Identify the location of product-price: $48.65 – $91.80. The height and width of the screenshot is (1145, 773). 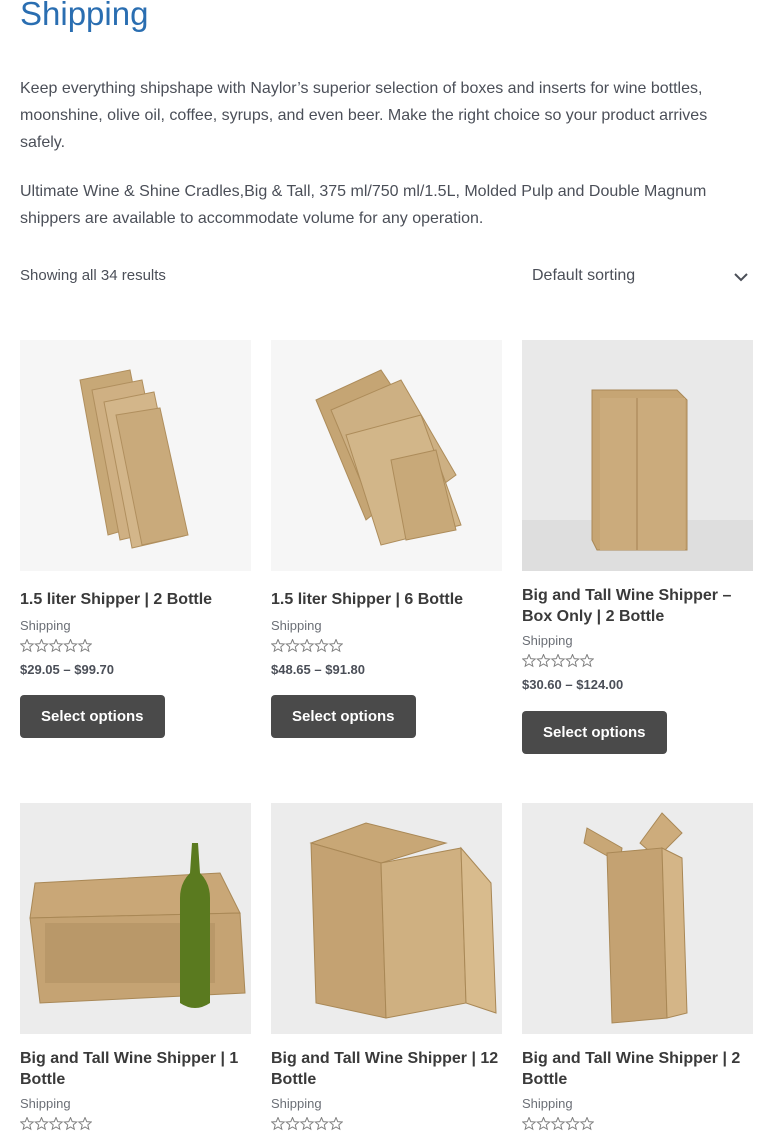
(386, 669).